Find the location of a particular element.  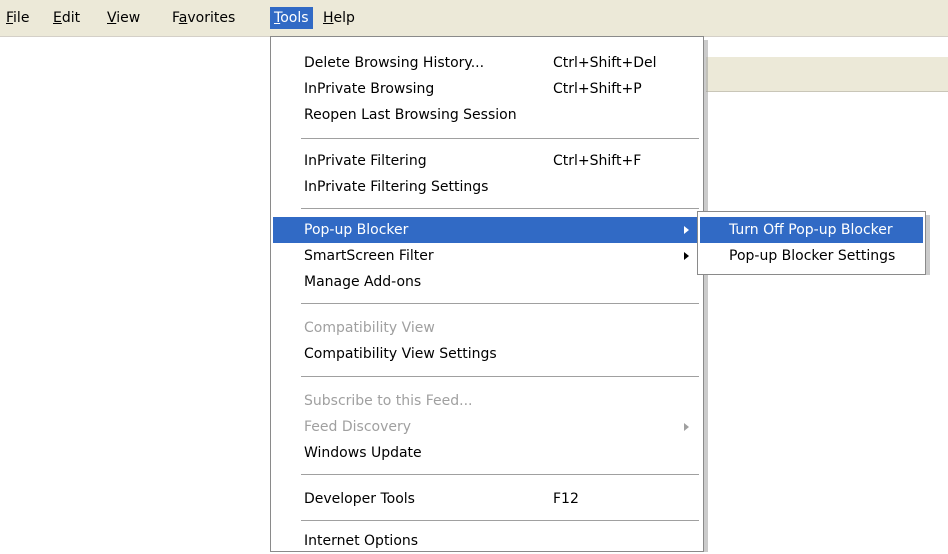

menu-item-inprivate-browsing: InPrivate Browsing Ctrl+Shift+P is located at coordinates (487, 89).